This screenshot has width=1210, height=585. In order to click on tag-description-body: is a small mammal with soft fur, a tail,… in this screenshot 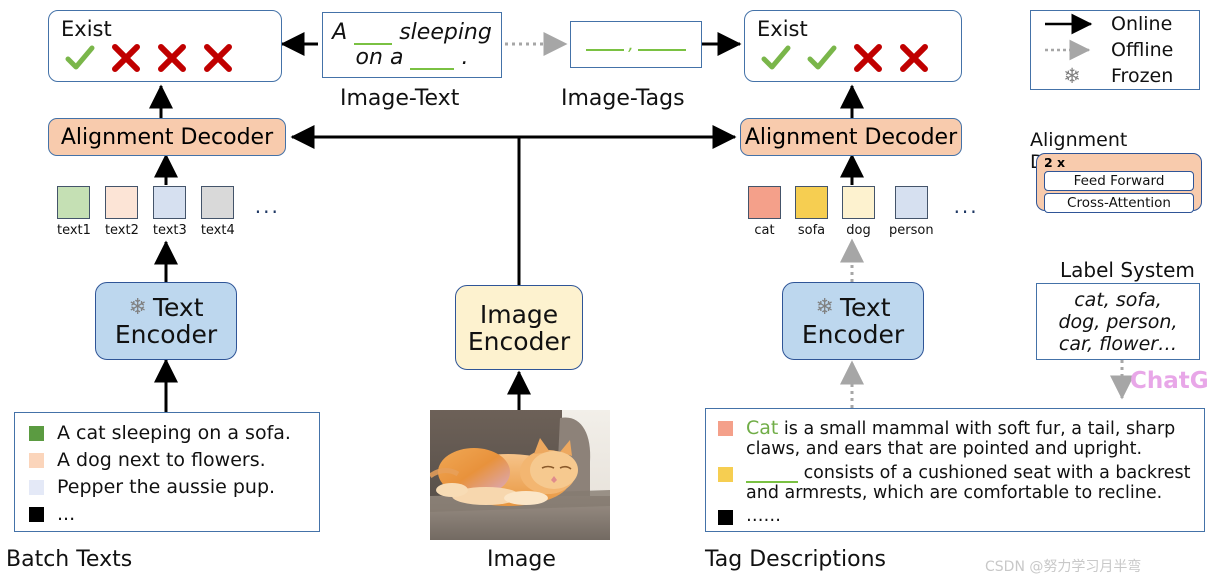, I will do `click(961, 439)`.